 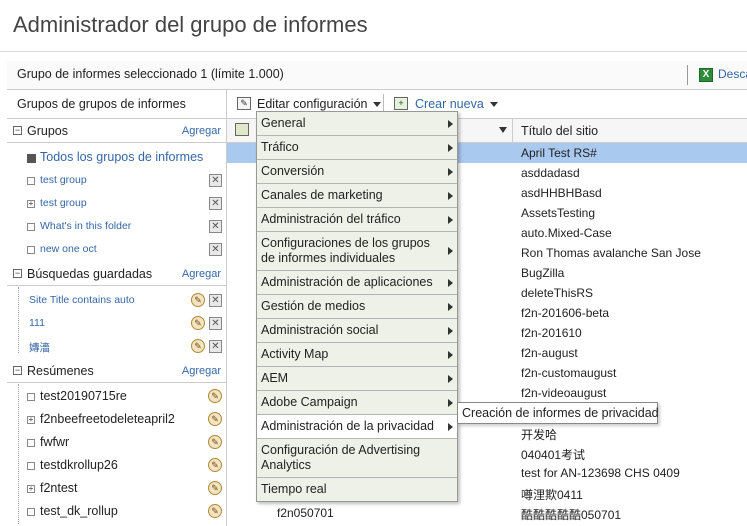 What do you see at coordinates (79, 511) in the screenshot?
I see `rollup-label: test_dk_rollup` at bounding box center [79, 511].